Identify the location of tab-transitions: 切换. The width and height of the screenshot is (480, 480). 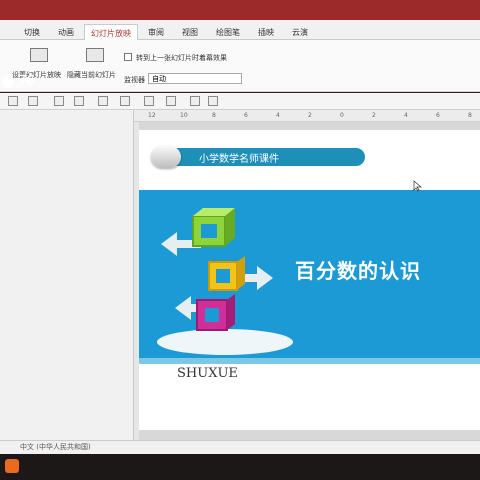
(32, 32).